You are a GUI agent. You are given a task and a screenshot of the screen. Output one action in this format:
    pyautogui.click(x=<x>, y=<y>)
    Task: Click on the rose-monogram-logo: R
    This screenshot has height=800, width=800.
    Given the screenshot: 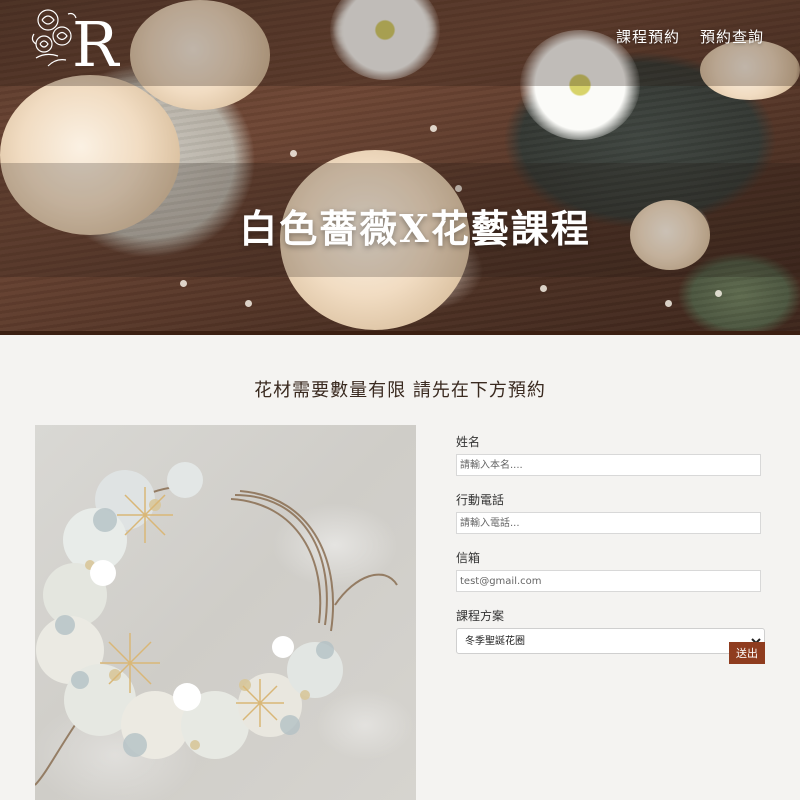 What is the action you would take?
    pyautogui.click(x=74, y=40)
    